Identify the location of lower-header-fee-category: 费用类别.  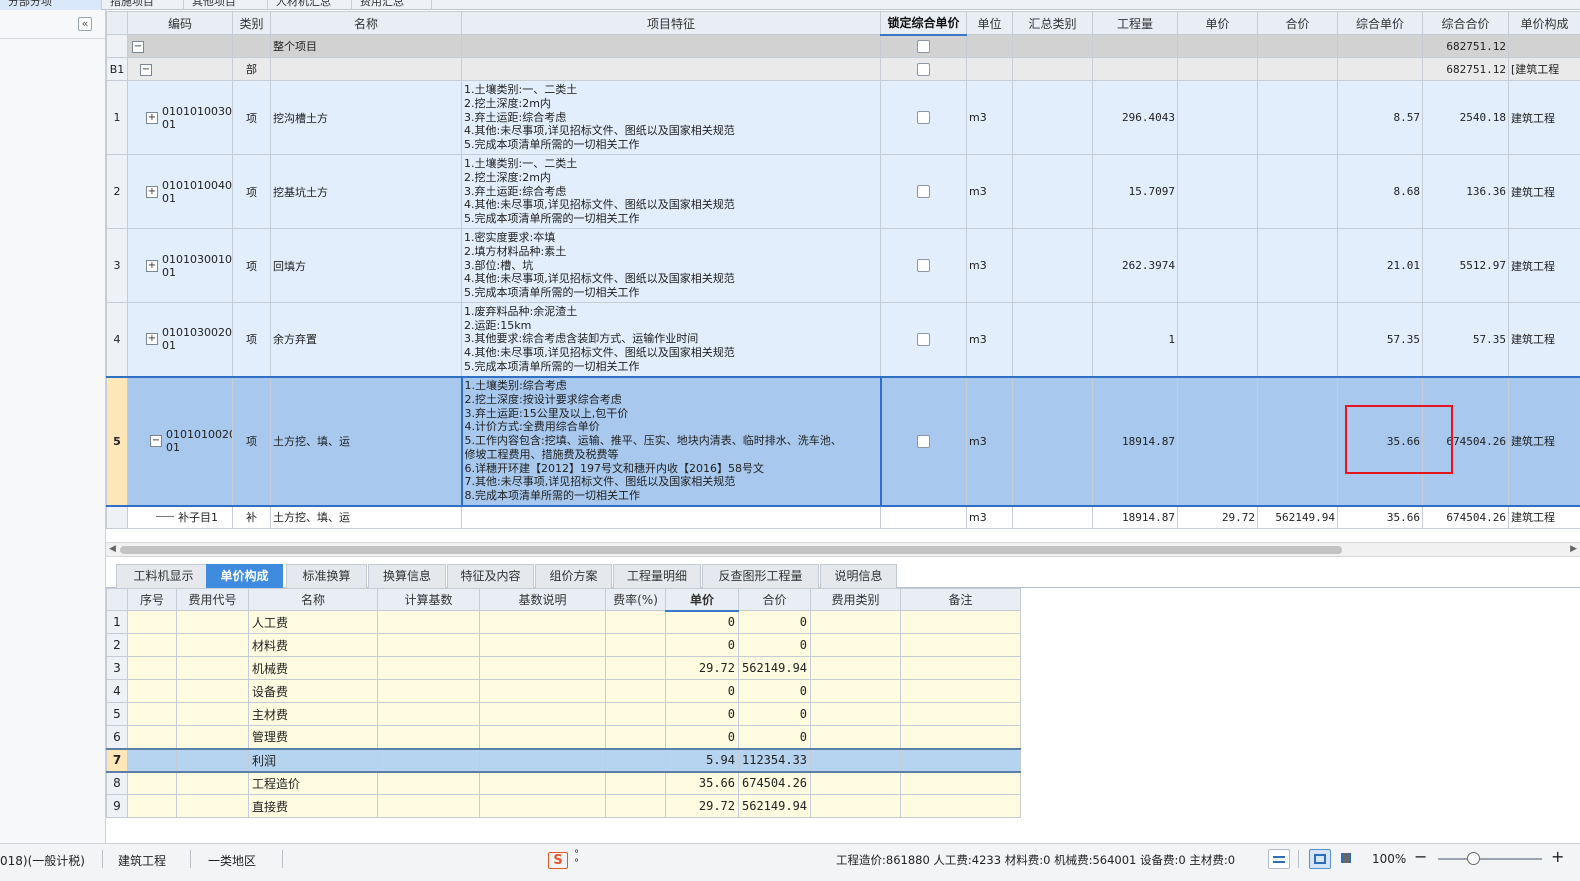
(855, 599).